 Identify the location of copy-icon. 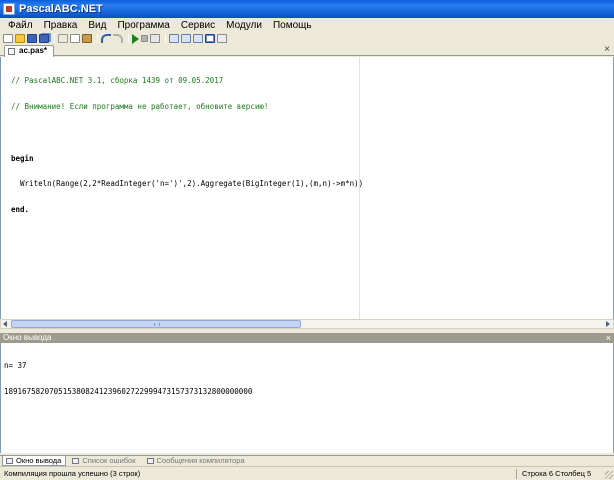
(75, 38).